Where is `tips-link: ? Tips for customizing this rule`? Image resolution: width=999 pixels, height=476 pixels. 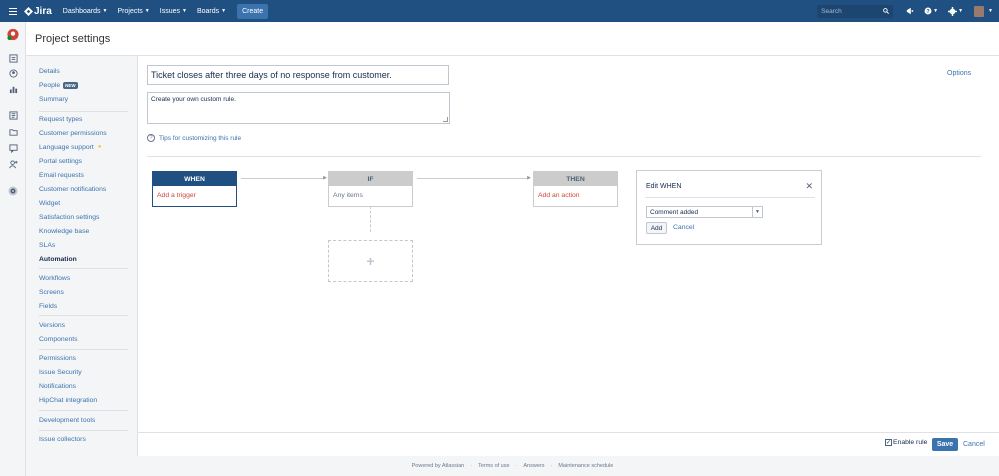 tips-link: ? Tips for customizing this rule is located at coordinates (194, 138).